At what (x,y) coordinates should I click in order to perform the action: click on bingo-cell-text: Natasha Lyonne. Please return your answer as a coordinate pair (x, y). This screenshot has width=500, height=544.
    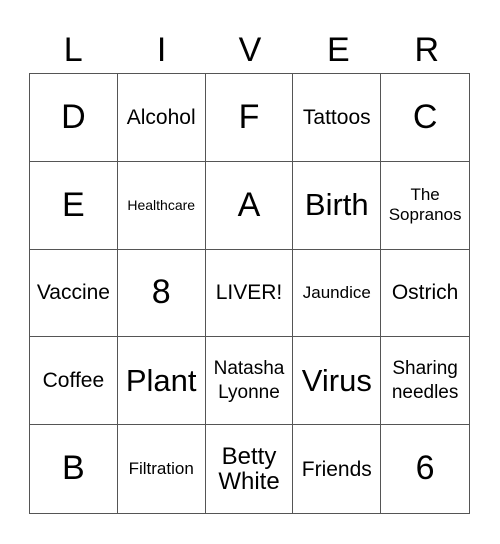
    Looking at the image, I should click on (249, 380).